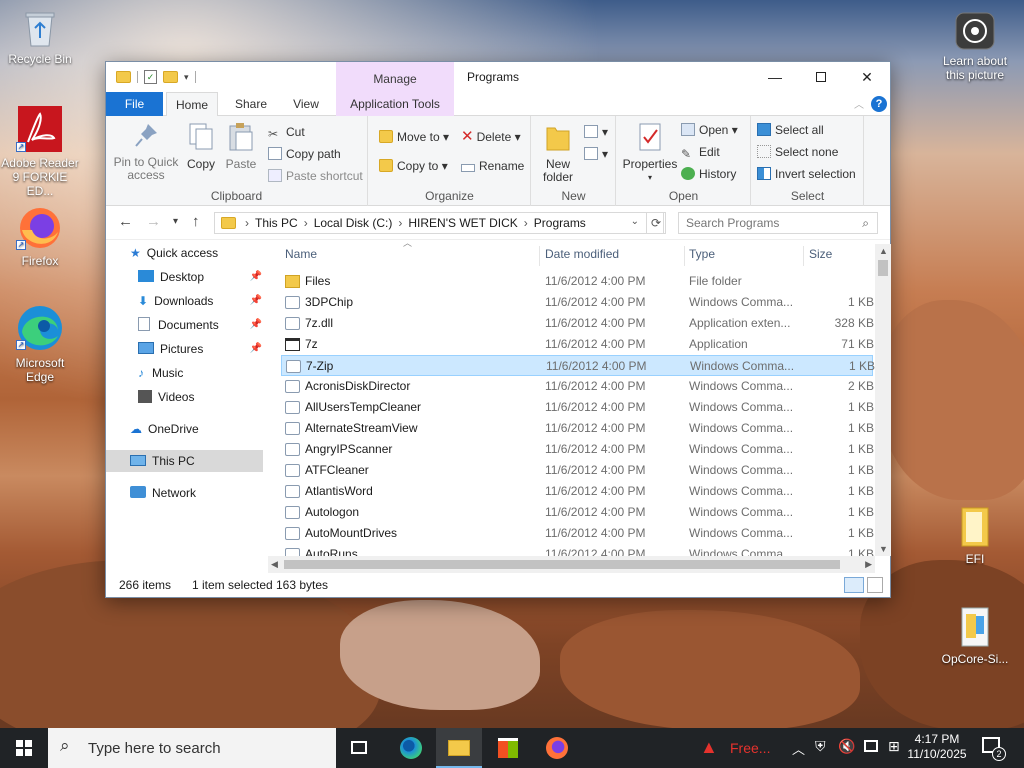 The height and width of the screenshot is (768, 1024). I want to click on scroll-up-icon: ▲, so click(883, 251).